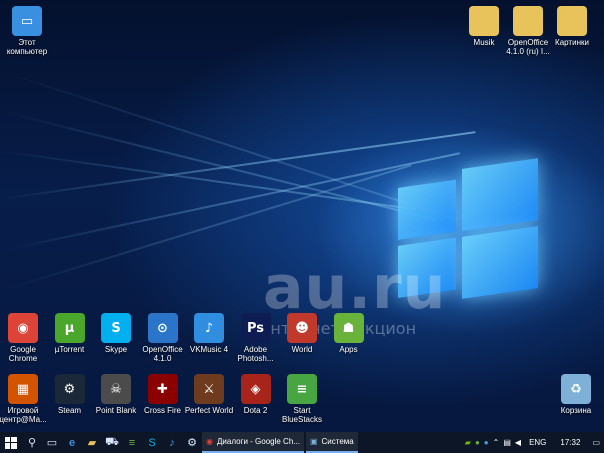 This screenshot has width=604, height=453. Describe the element at coordinates (576, 389) in the screenshot. I see `recycle-bin-icon: ♻` at that location.